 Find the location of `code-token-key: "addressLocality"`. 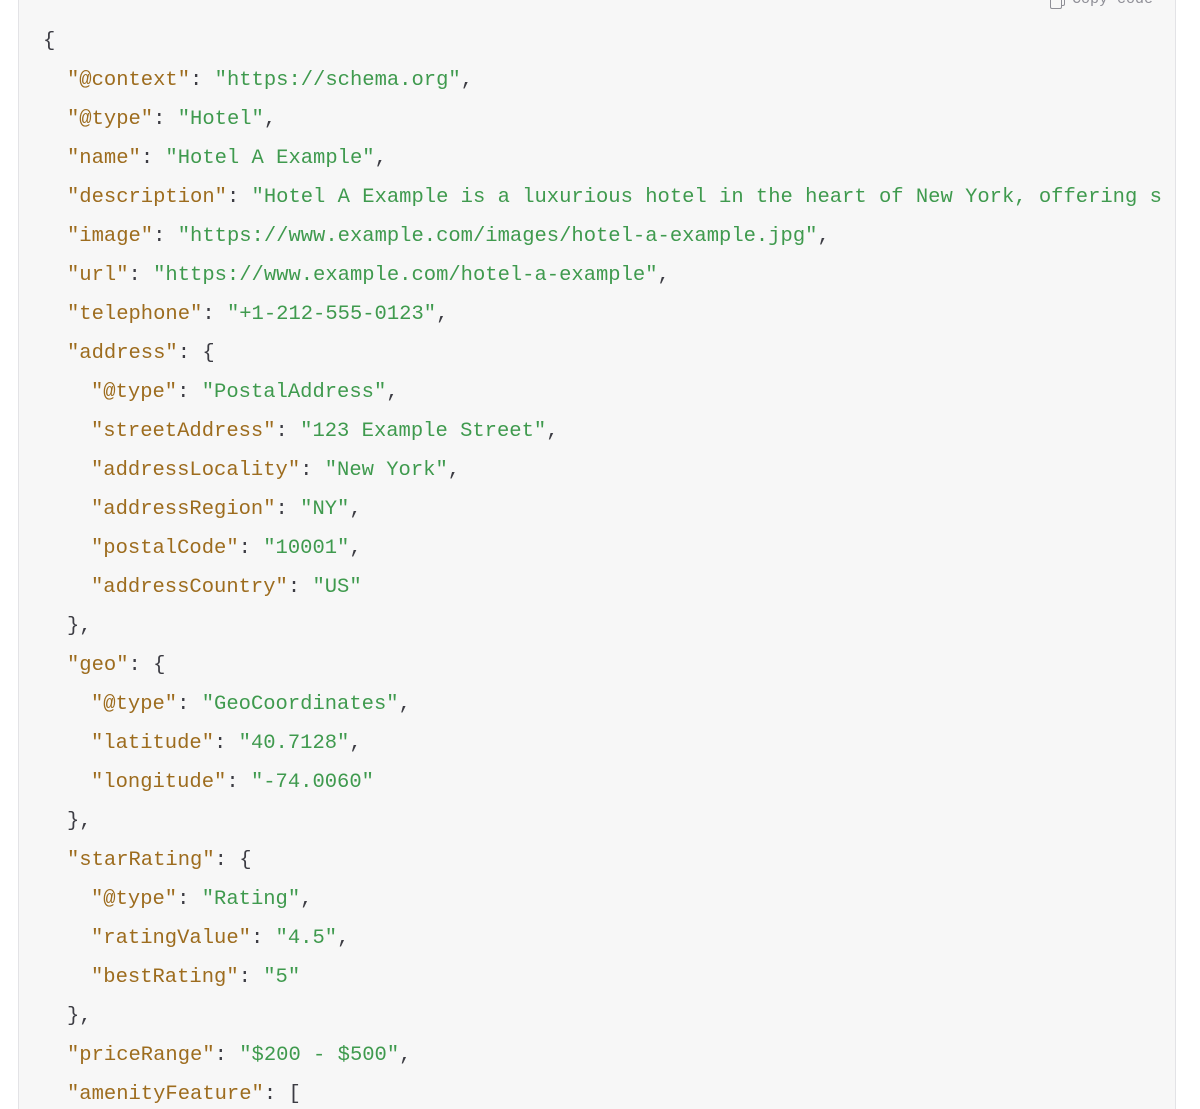

code-token-key: "addressLocality" is located at coordinates (196, 470).